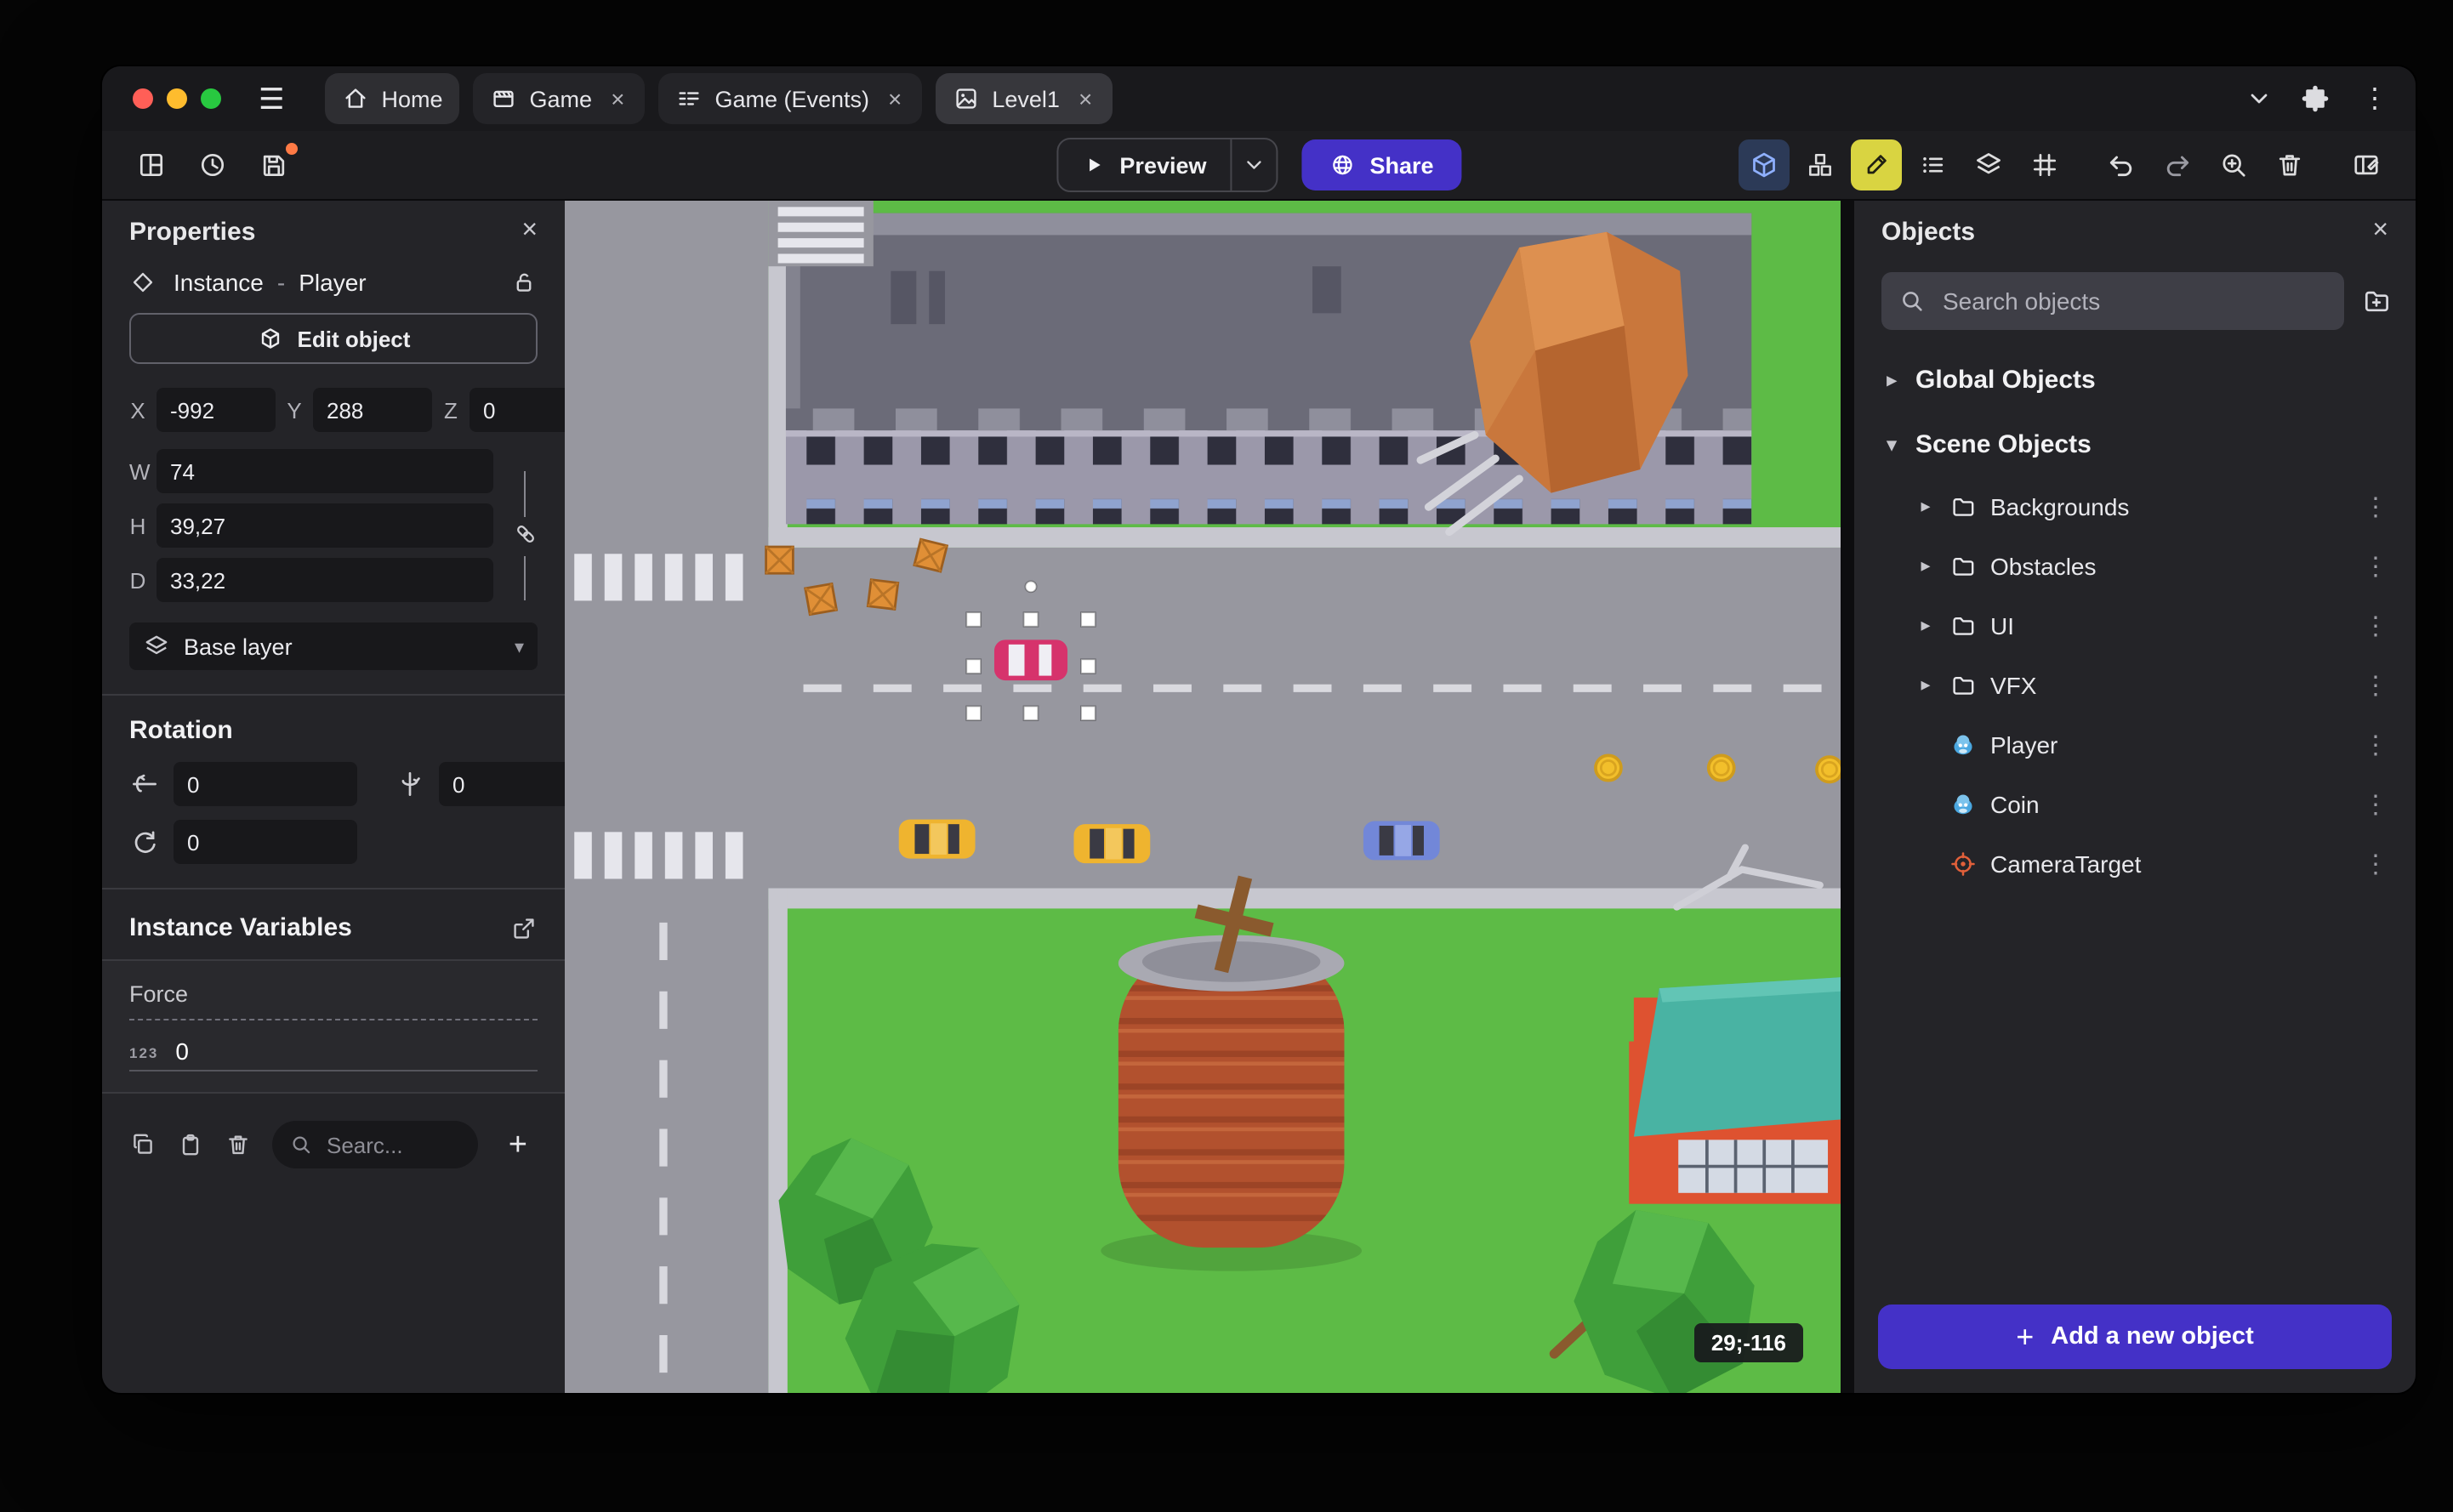 The image size is (2453, 1512). What do you see at coordinates (1988, 164) in the screenshot?
I see `layers-icon` at bounding box center [1988, 164].